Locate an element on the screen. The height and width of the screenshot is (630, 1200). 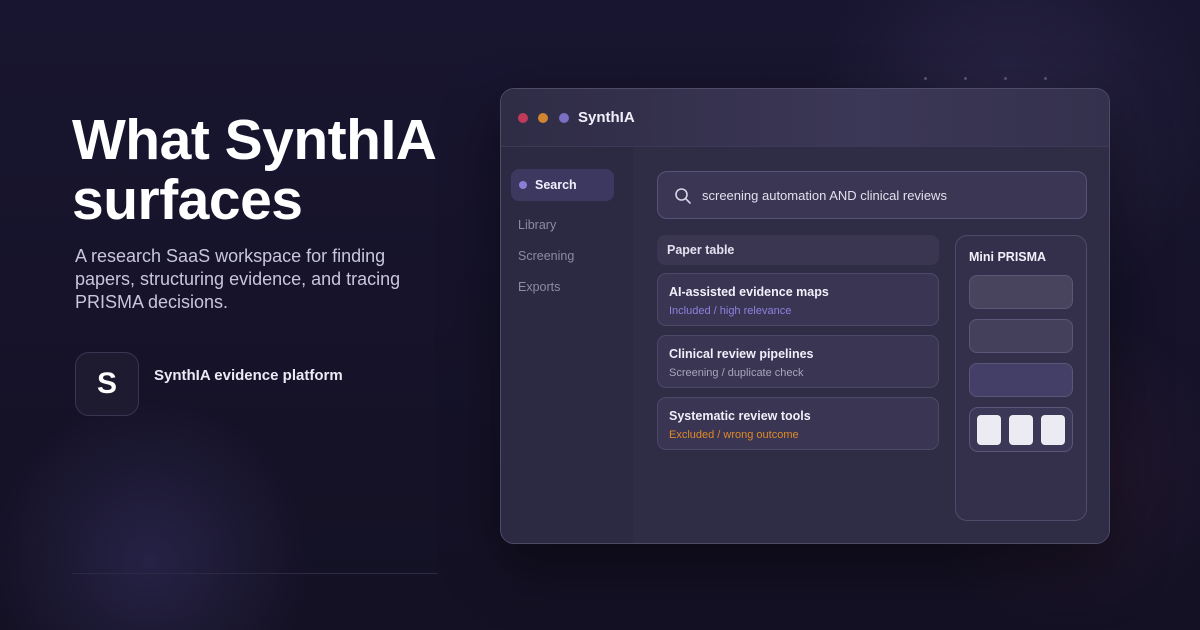
paper-status: Screening / duplicate check is located at coordinates (736, 373).